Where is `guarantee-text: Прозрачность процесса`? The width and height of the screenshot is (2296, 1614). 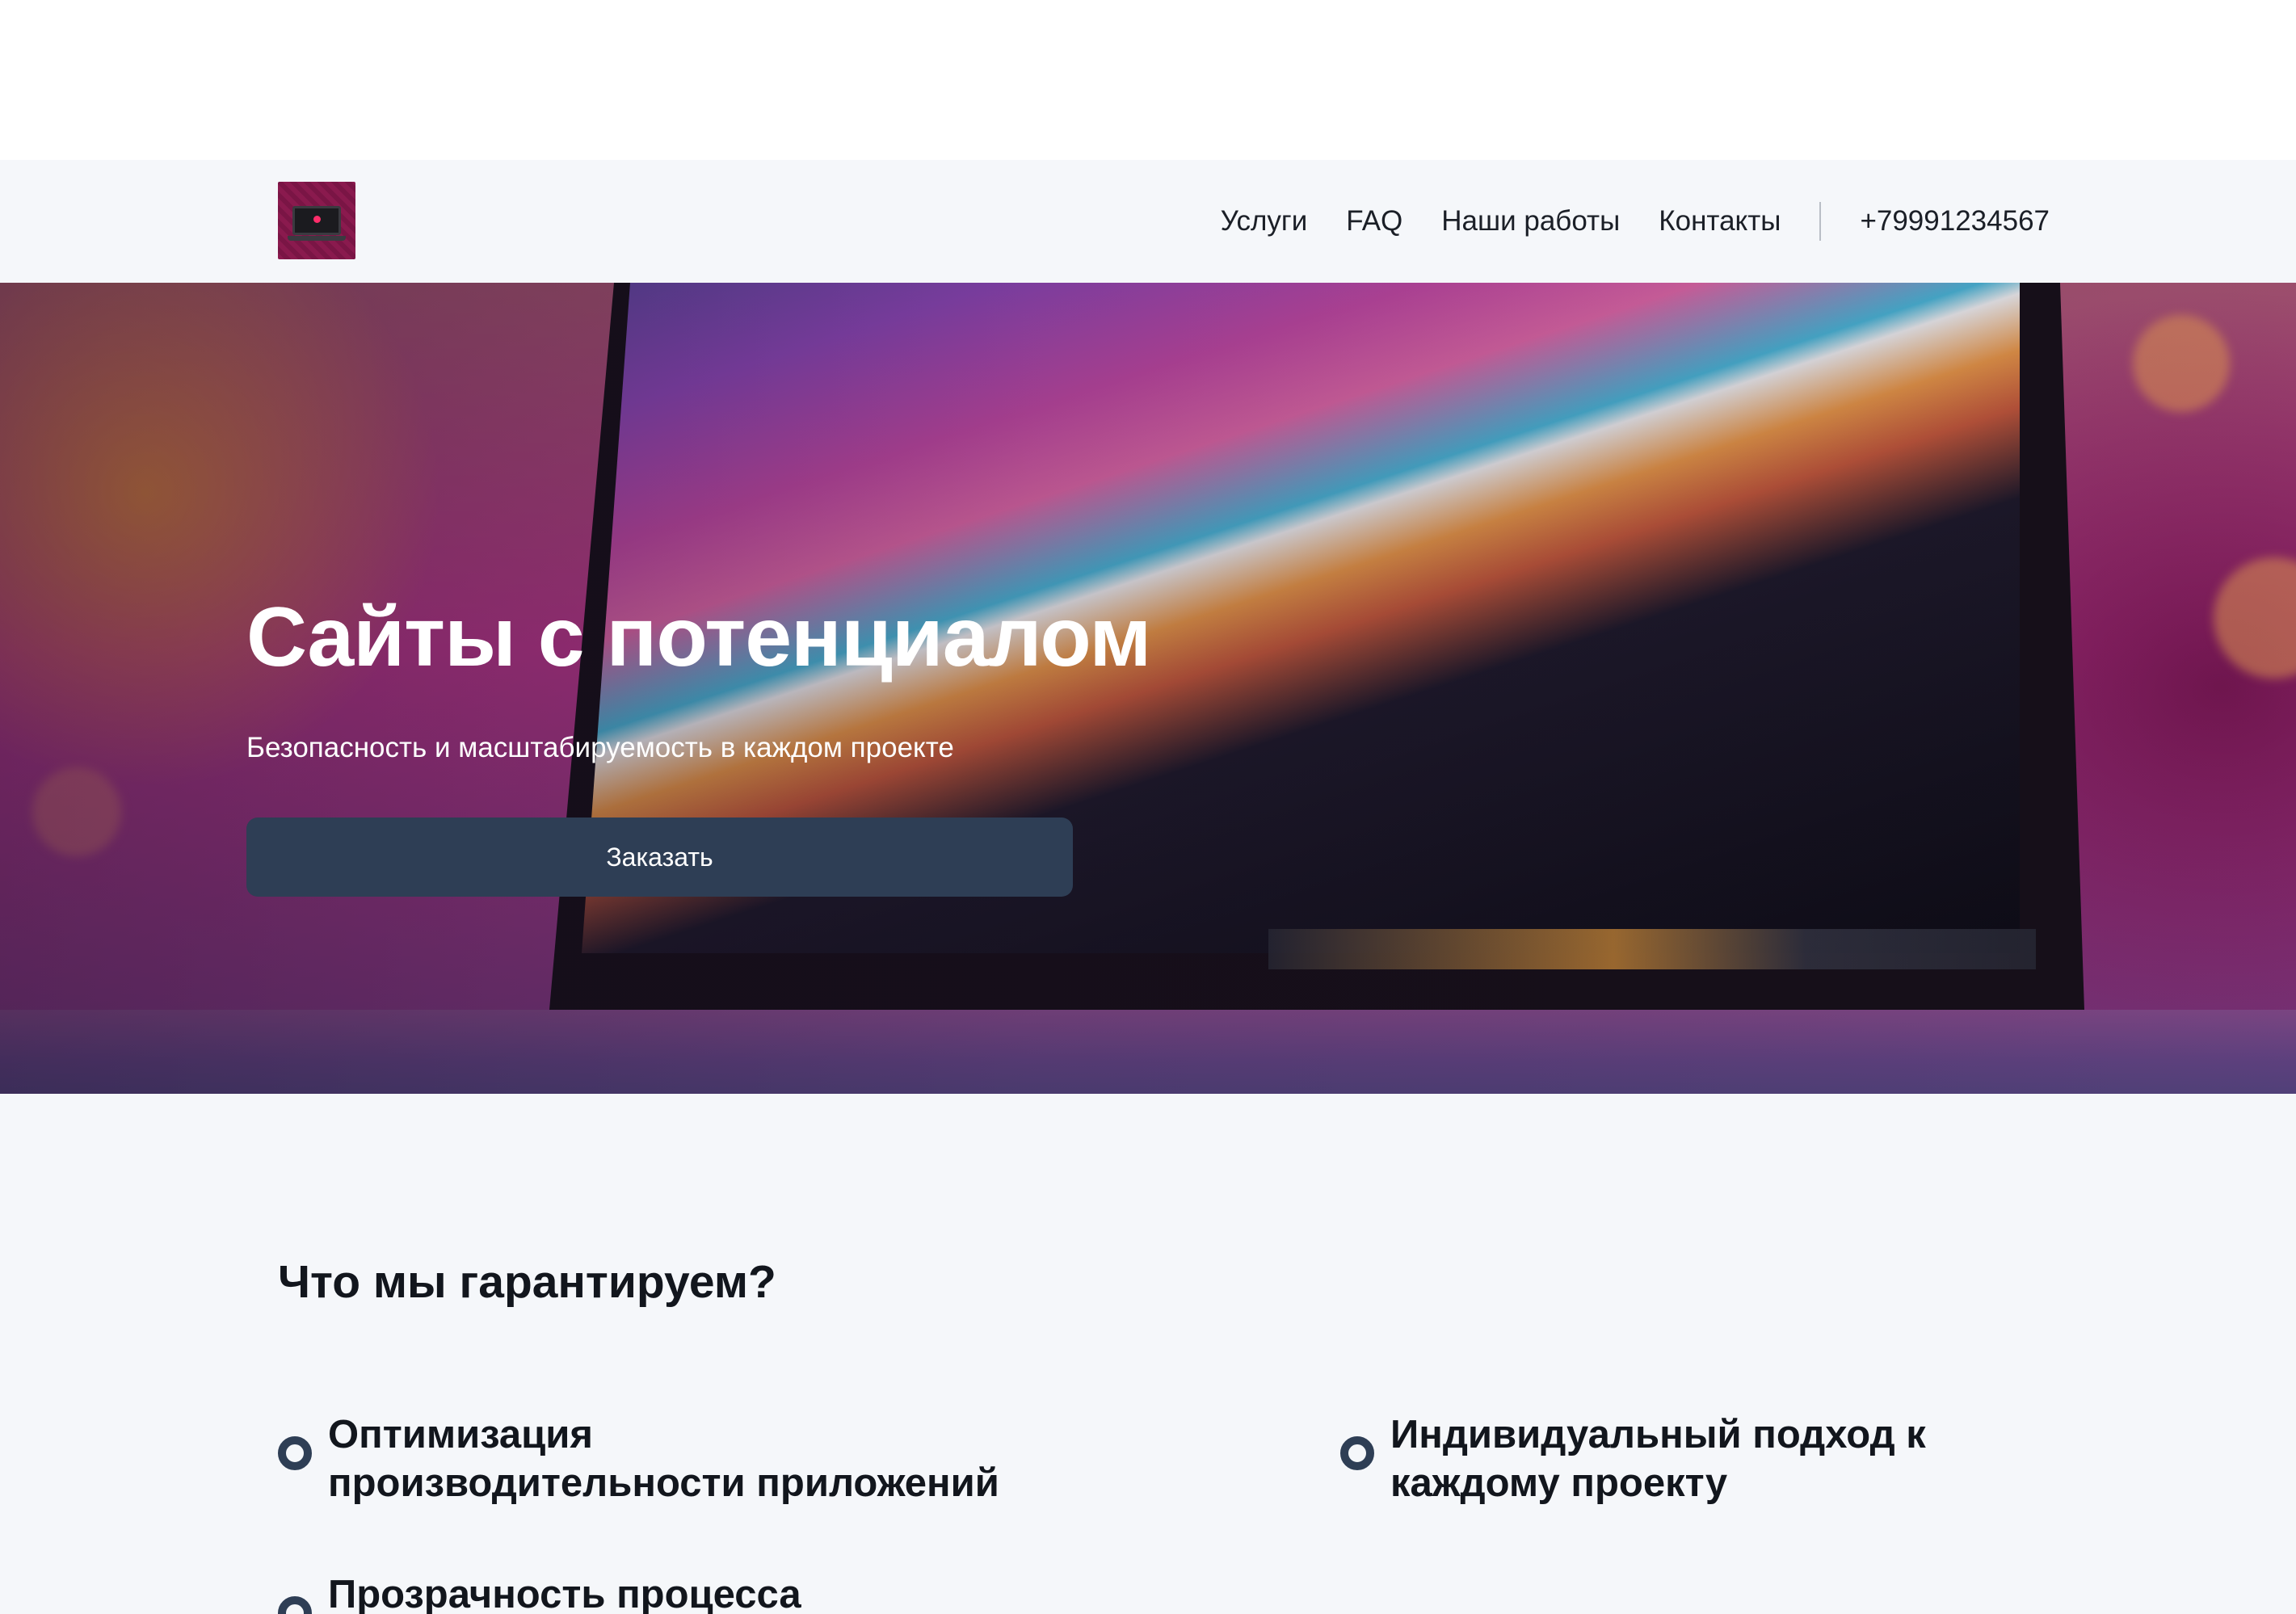
guarantee-text: Прозрачность процесса is located at coordinates (564, 1594).